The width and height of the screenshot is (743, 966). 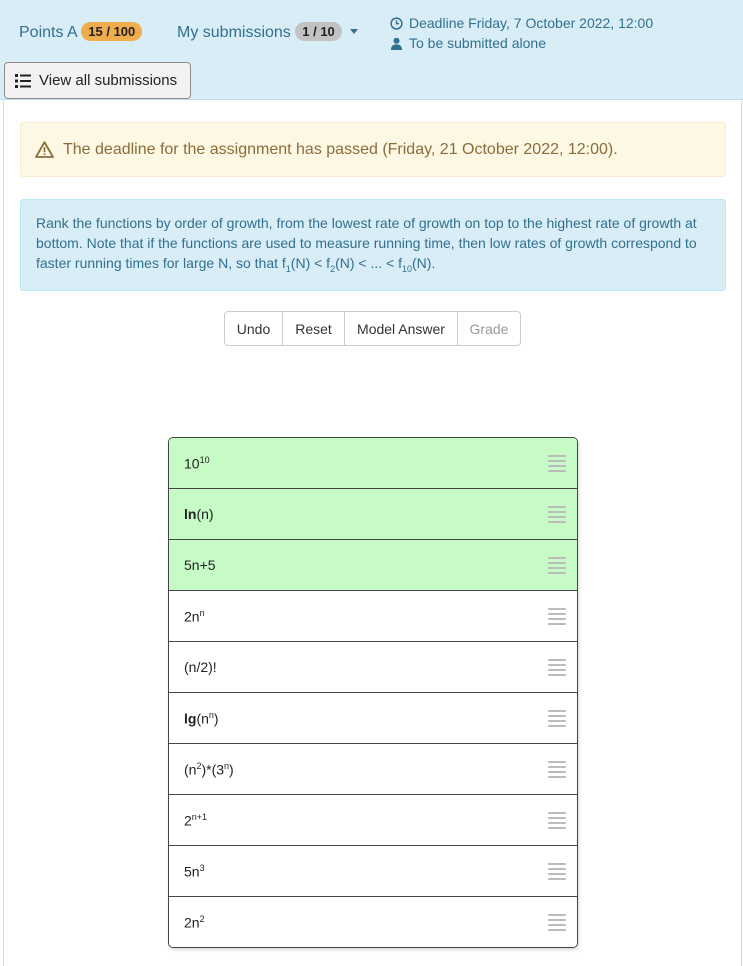 I want to click on function-label: 2n2, so click(x=194, y=922).